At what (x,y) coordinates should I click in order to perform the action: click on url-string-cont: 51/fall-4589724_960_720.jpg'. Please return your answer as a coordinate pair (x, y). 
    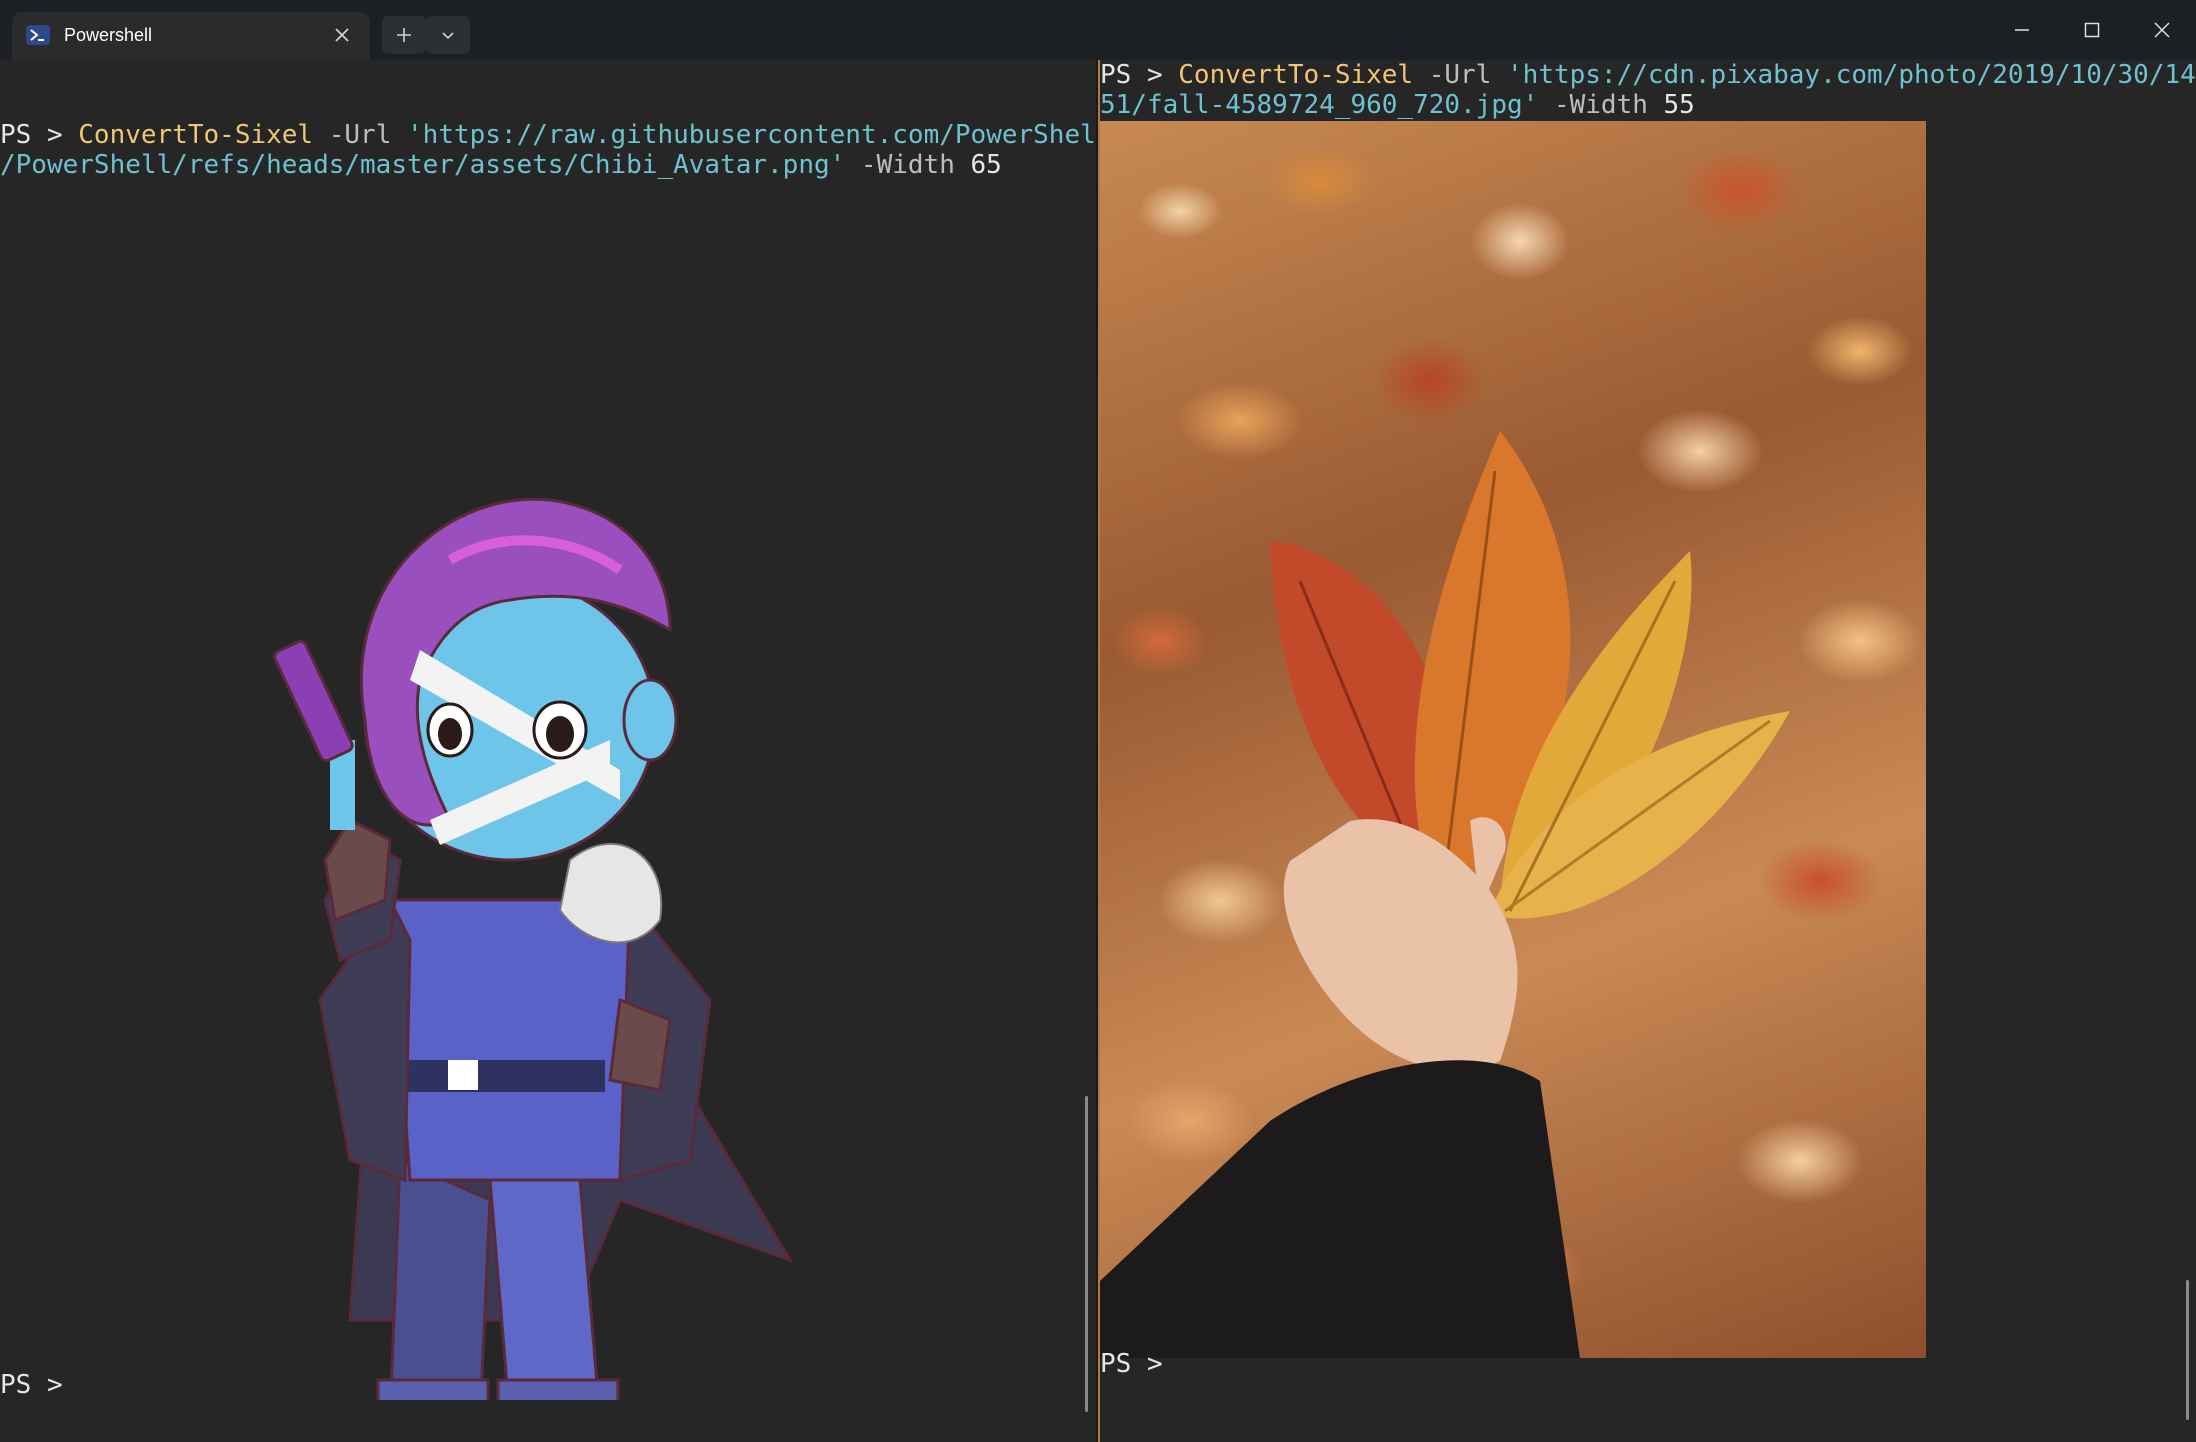
    Looking at the image, I should click on (1319, 105).